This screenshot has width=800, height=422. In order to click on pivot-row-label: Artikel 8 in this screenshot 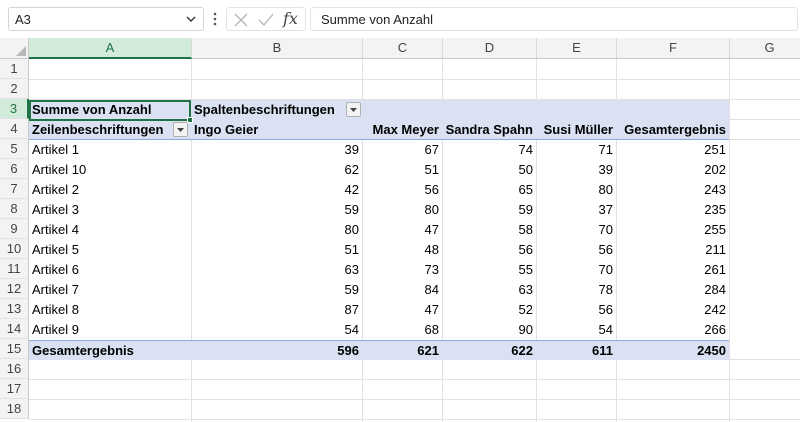, I will do `click(110, 310)`.